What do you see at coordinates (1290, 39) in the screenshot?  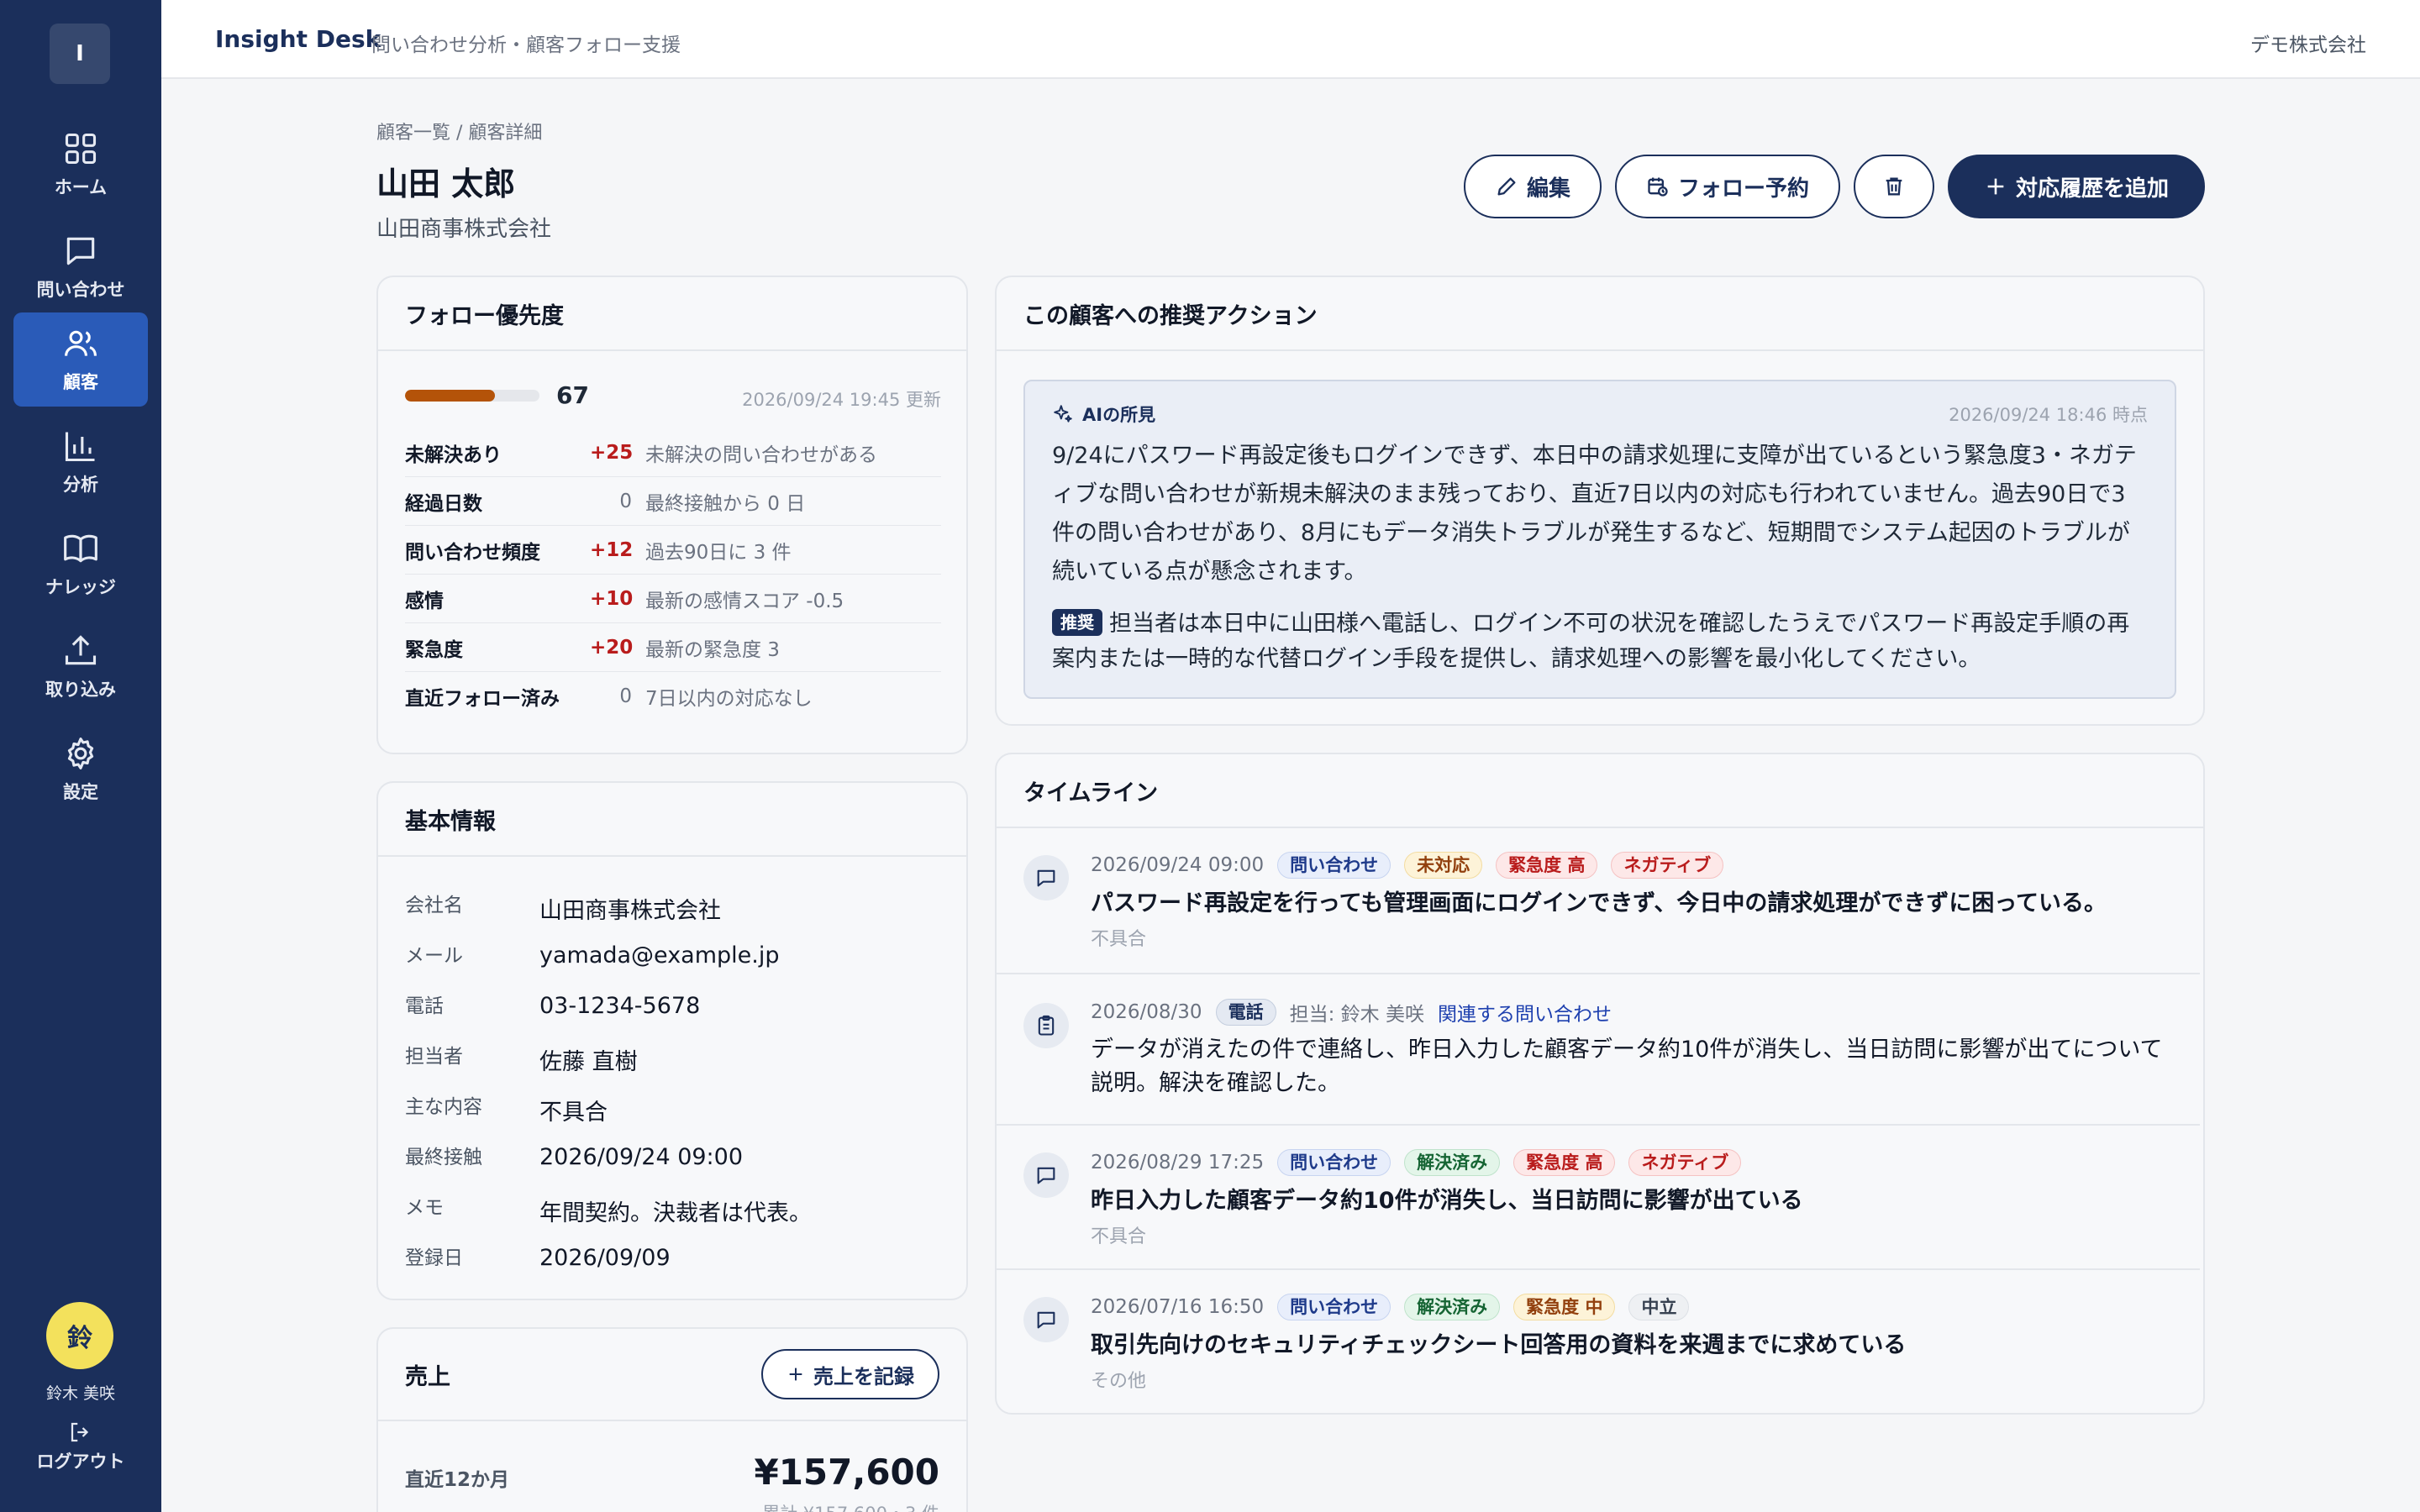 I see `top-bar: Insight Desk 問い合わせ分析・顧客フォロー支援 デモ株式会社` at bounding box center [1290, 39].